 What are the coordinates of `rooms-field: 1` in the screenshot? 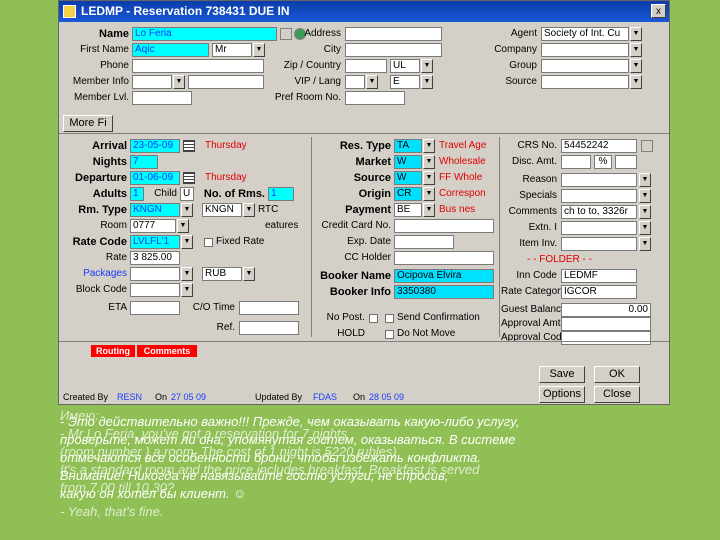 It's located at (281, 194).